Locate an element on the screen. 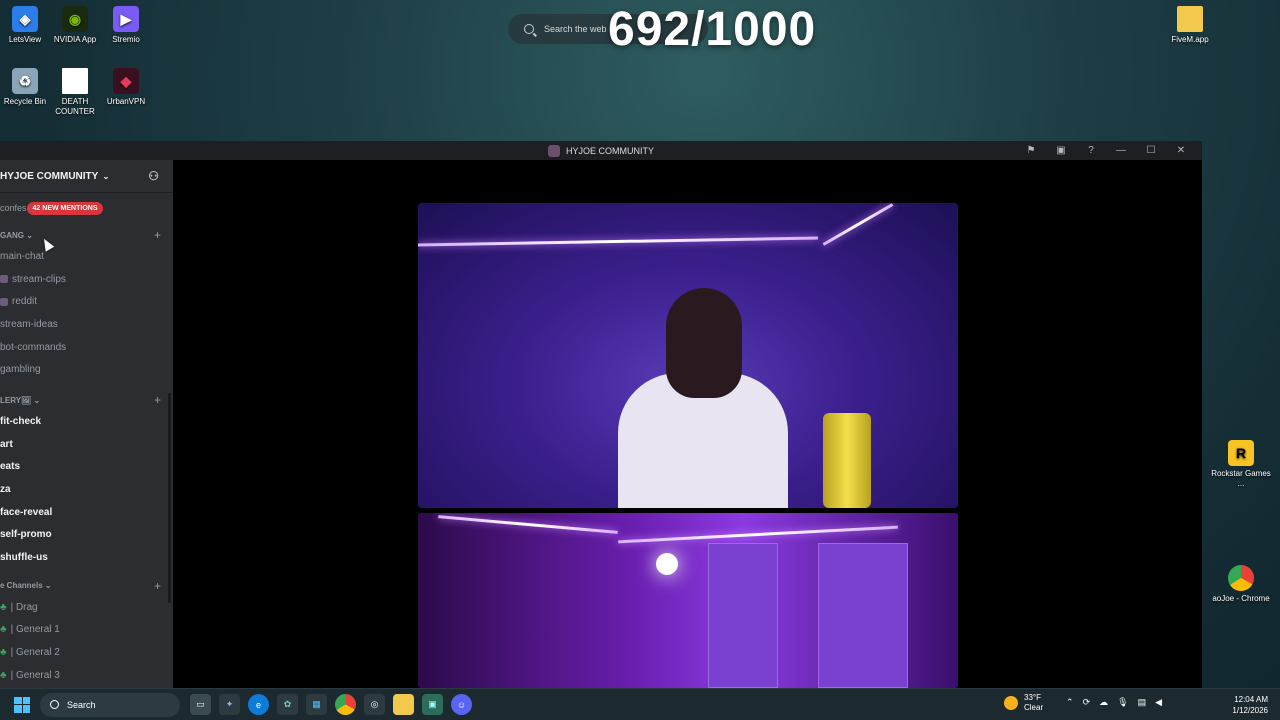 Image resolution: width=1280 pixels, height=720 pixels. weather-widget: 33°F Clear is located at coordinates (1023, 703).